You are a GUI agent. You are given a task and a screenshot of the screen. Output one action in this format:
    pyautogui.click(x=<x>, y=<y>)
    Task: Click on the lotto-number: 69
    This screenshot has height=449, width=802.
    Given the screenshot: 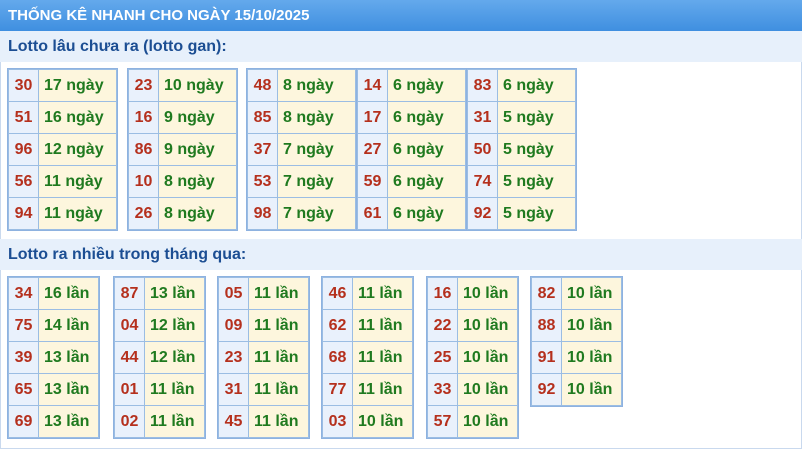 What is the action you would take?
    pyautogui.click(x=23, y=421)
    